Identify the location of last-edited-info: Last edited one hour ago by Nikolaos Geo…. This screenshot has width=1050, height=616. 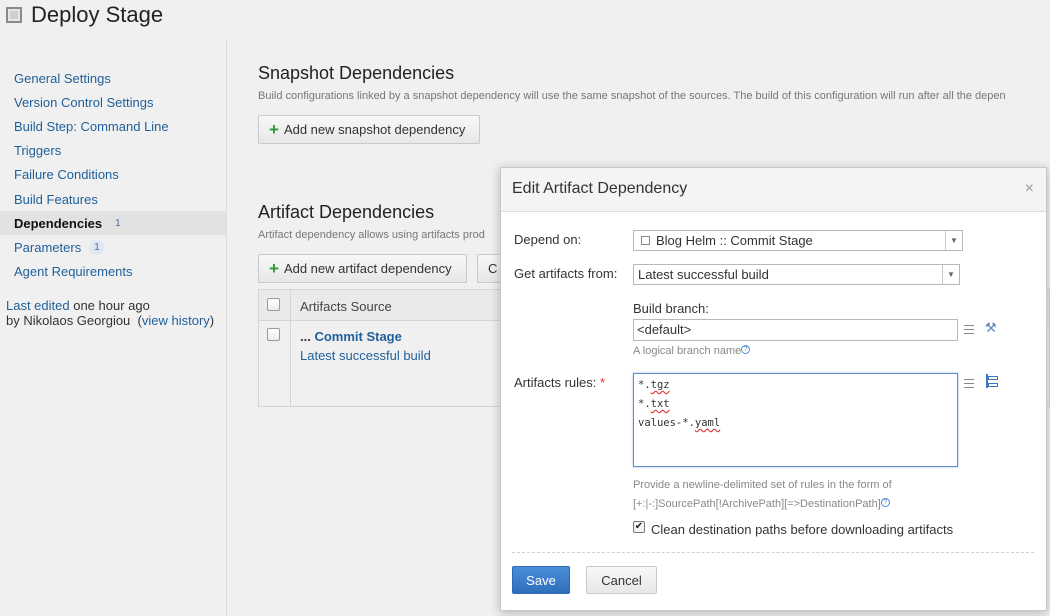
(110, 313).